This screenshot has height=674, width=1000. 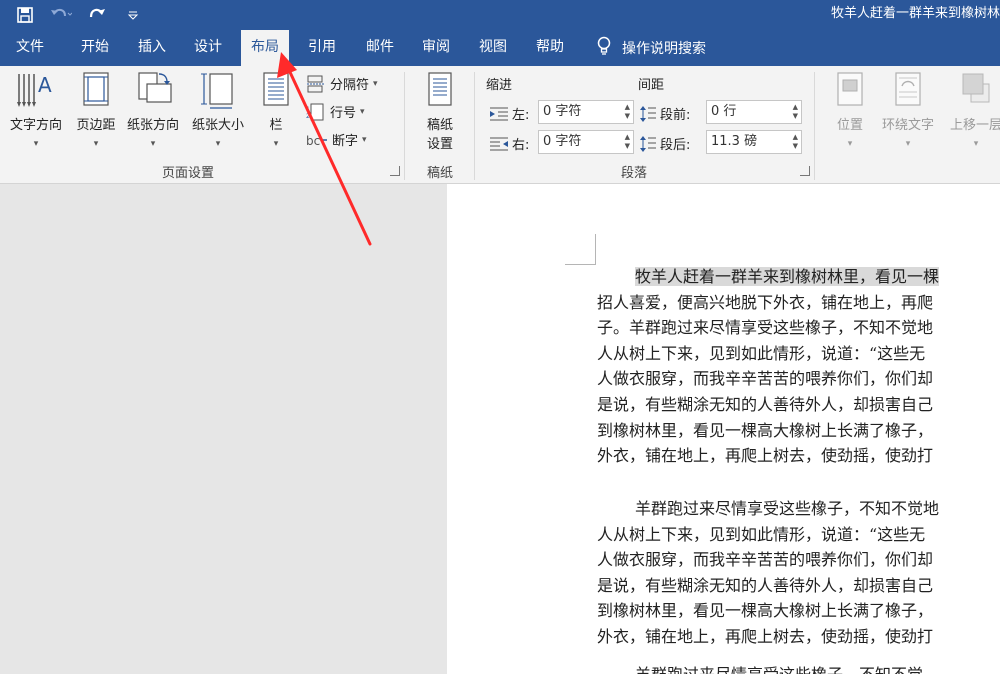 I want to click on paper-size-icon, so click(x=217, y=91).